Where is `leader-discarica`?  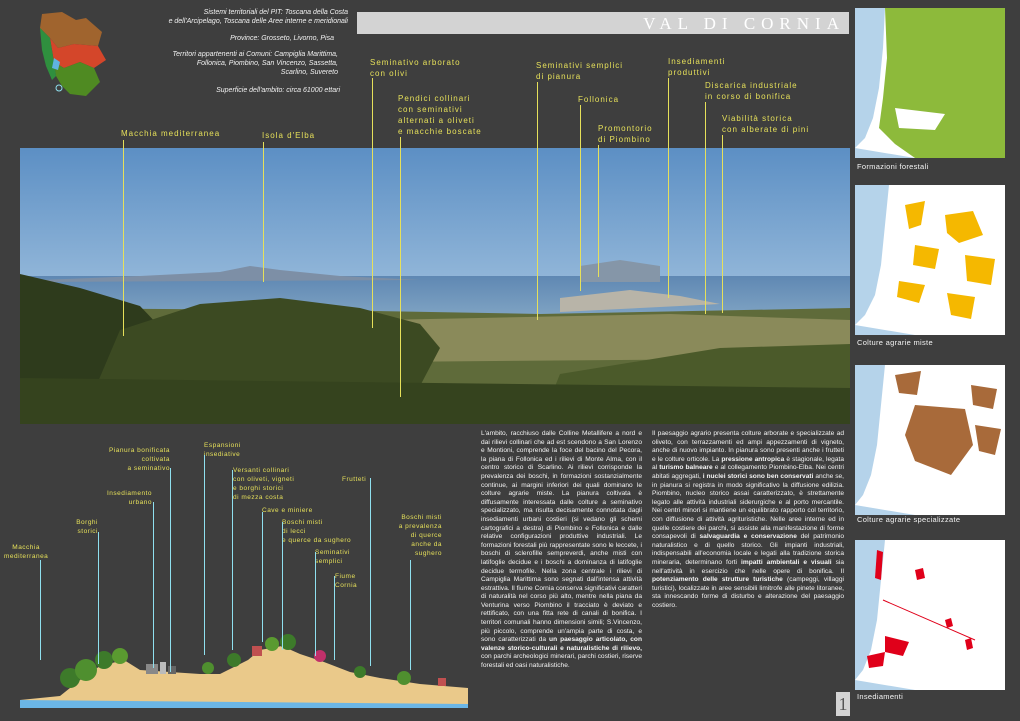 leader-discarica is located at coordinates (705, 208).